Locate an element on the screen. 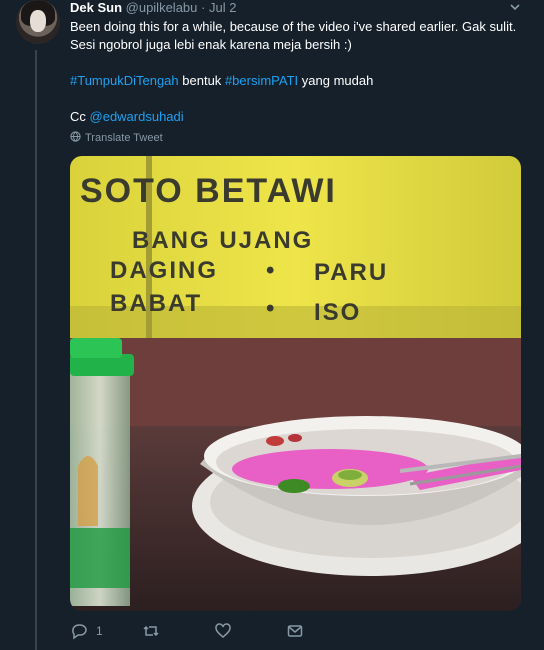 The height and width of the screenshot is (650, 544). avatar is located at coordinates (38, 22).